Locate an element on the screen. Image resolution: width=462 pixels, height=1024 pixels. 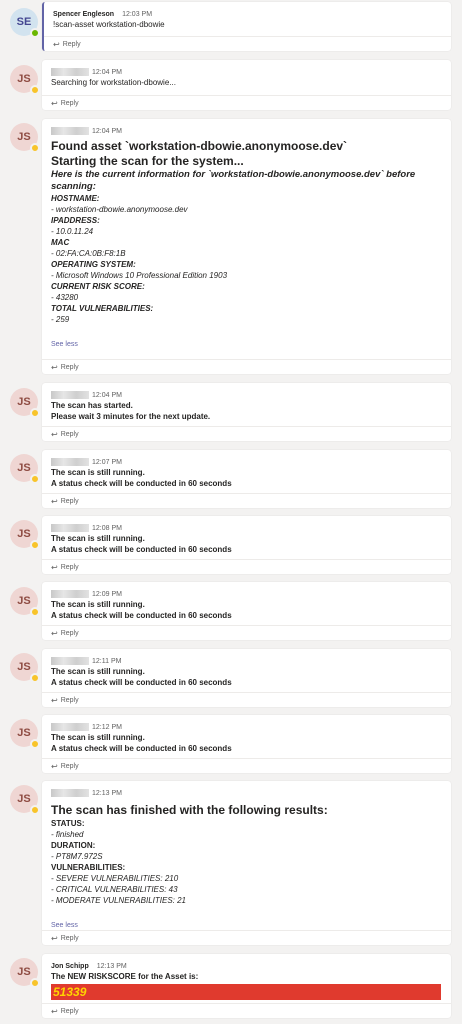
field-label: STATUS: is located at coordinates (68, 823).